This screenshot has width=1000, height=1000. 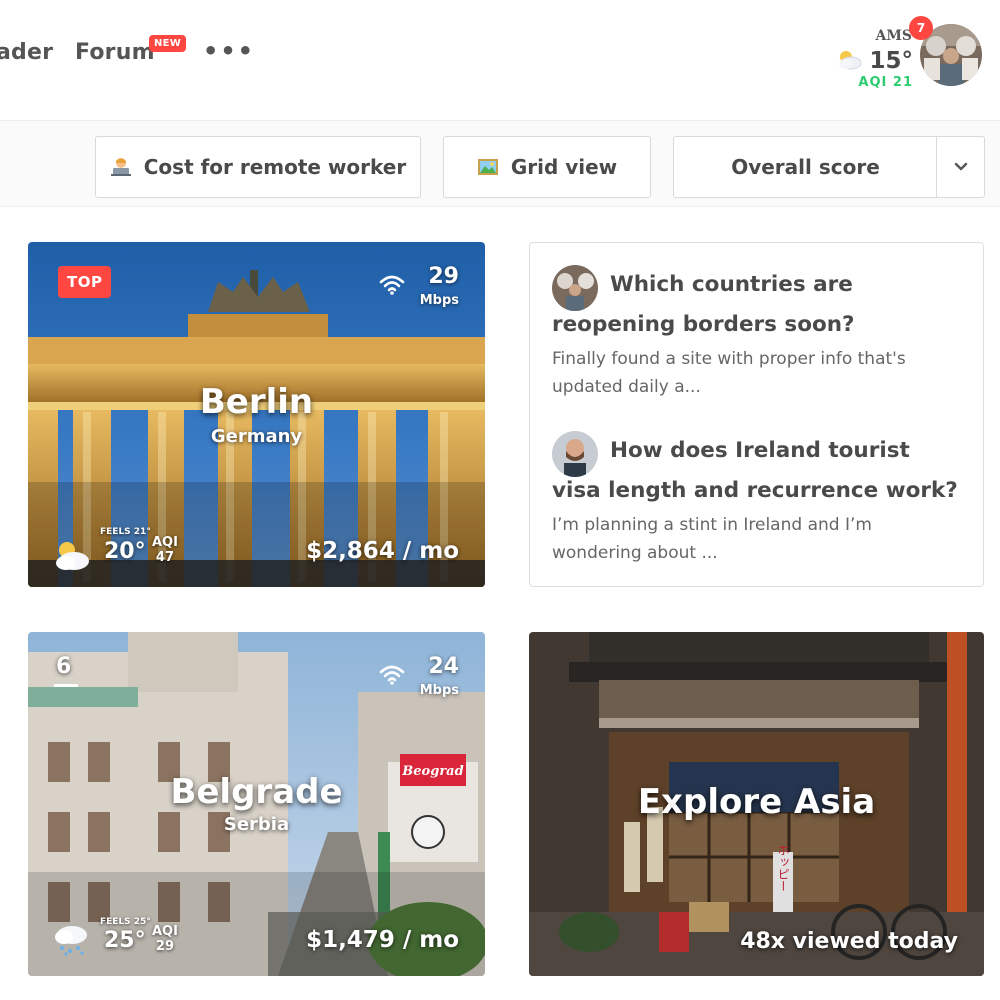 I want to click on explore-asia-title: Explore Asia, so click(x=756, y=802).